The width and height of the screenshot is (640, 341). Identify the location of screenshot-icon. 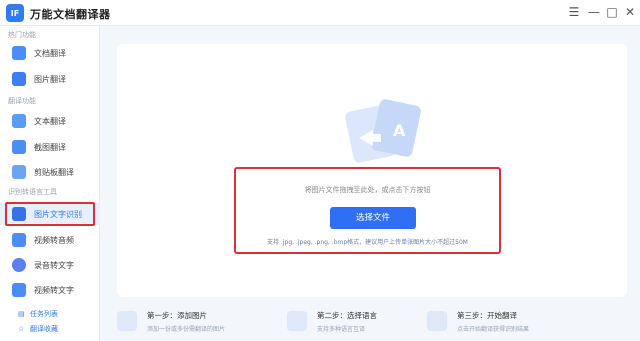
(19, 147).